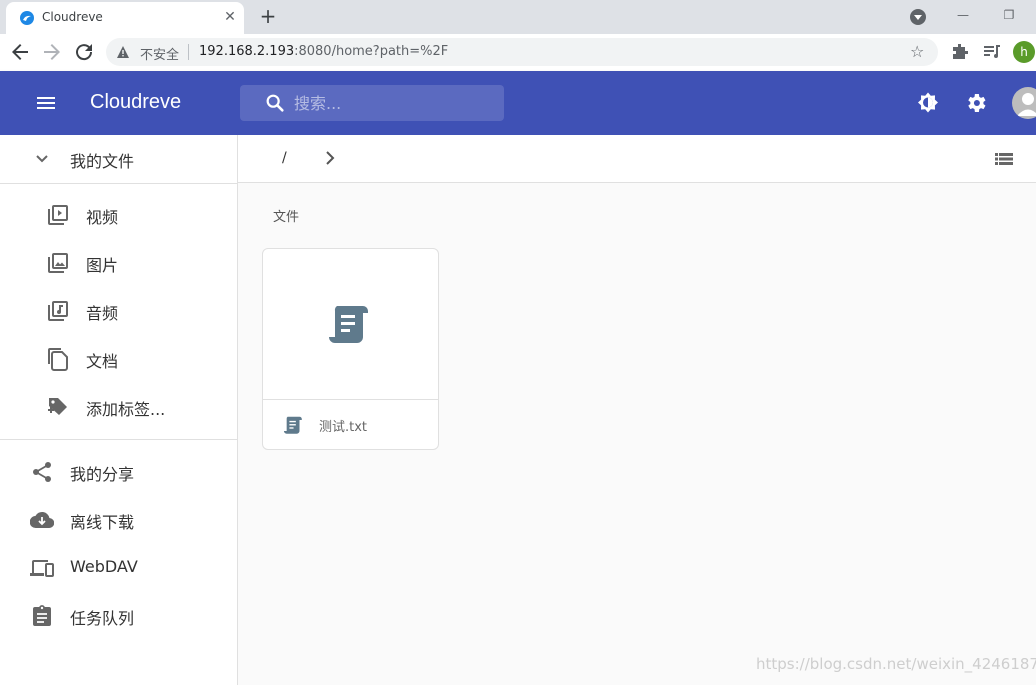  I want to click on sidebar-item-video: 视频, so click(118, 215).